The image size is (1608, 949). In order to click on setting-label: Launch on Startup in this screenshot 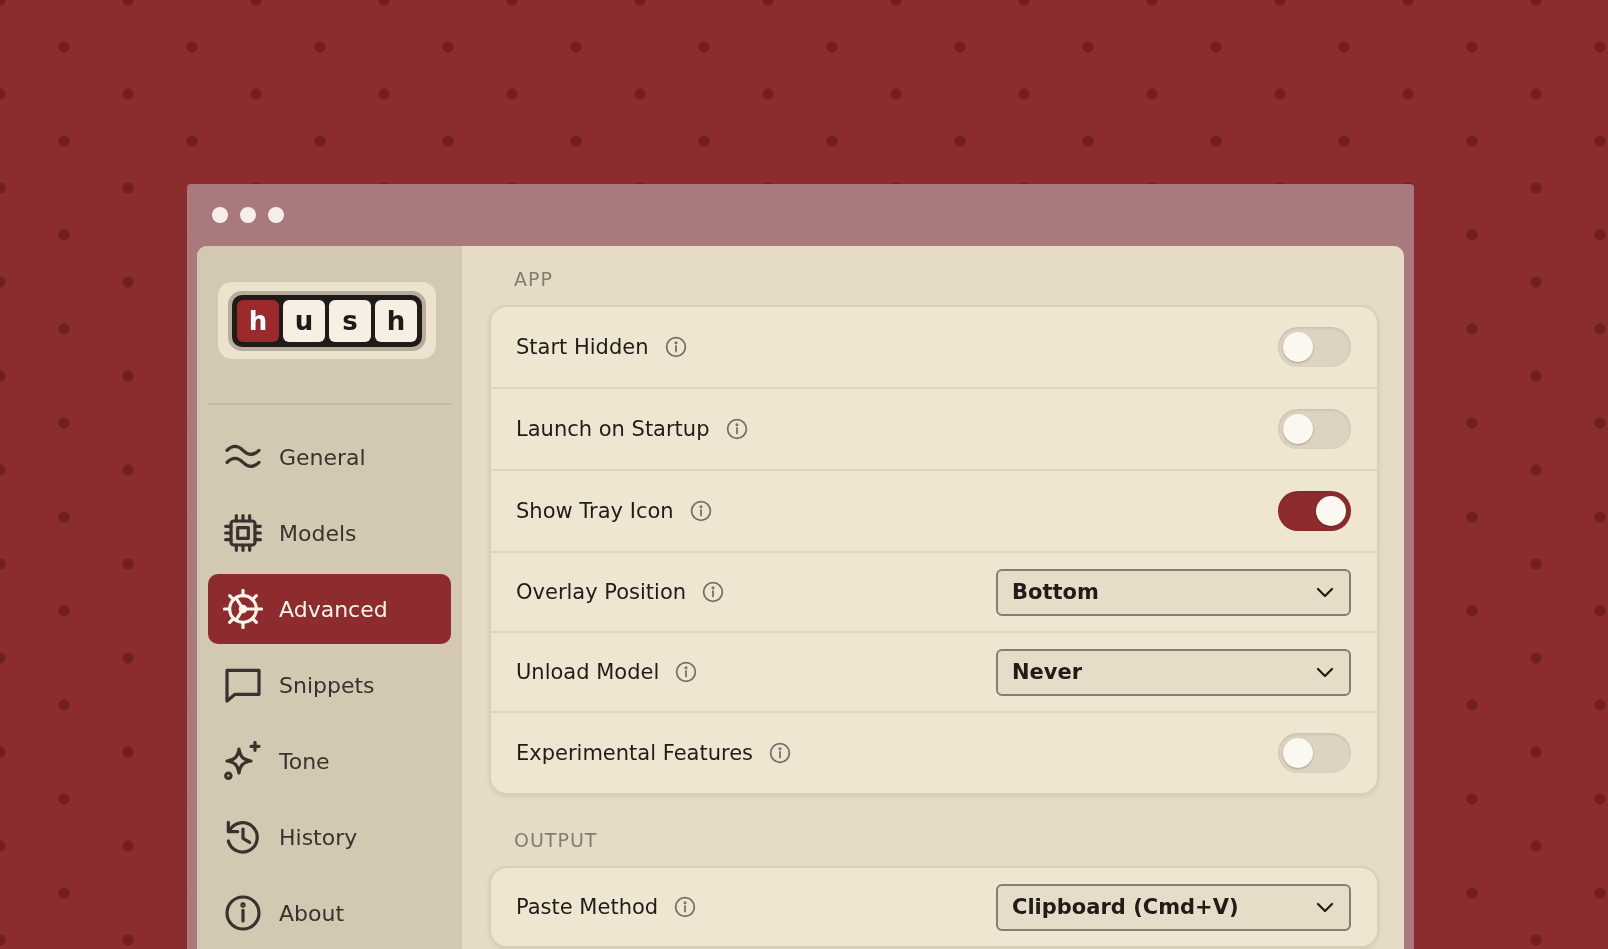, I will do `click(613, 429)`.